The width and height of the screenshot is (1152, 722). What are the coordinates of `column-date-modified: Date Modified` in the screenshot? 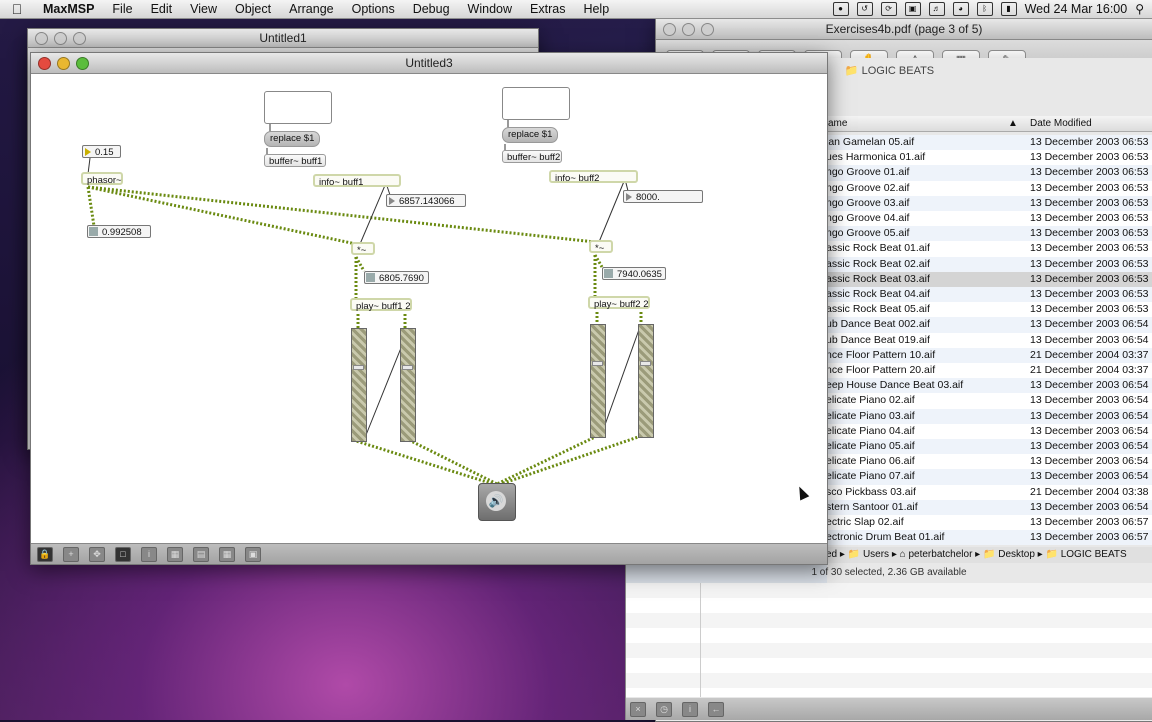 It's located at (1061, 123).